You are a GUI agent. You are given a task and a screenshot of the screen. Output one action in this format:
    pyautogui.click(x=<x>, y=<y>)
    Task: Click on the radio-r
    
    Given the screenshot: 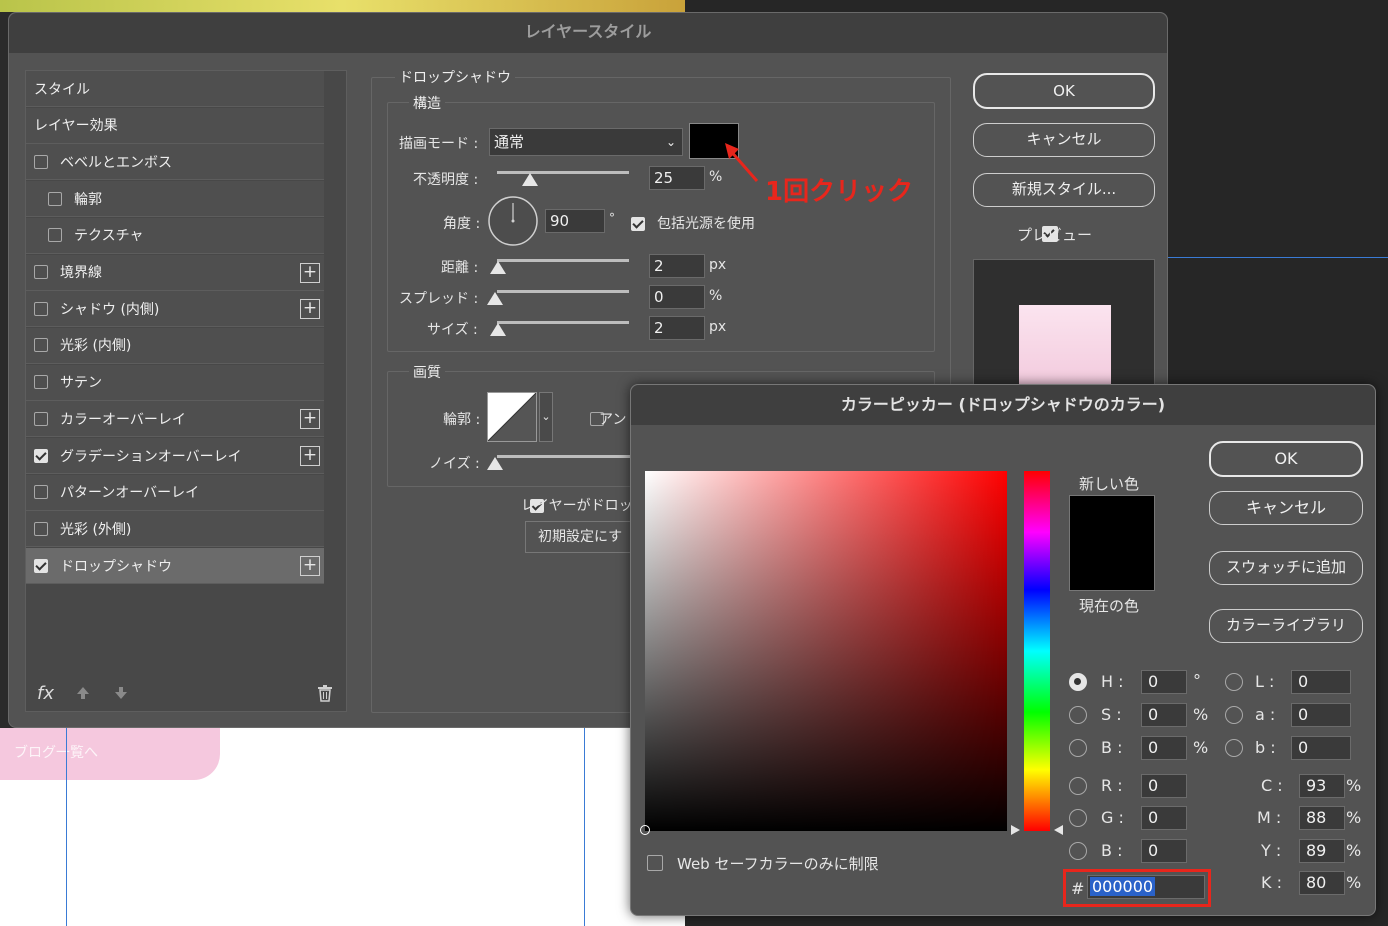 What is the action you would take?
    pyautogui.click(x=1078, y=786)
    